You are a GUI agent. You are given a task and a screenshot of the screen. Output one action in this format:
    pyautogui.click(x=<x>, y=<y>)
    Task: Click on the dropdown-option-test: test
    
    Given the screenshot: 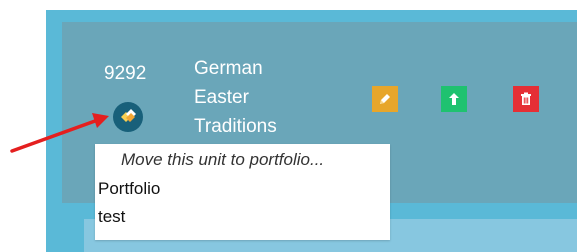 What is the action you would take?
    pyautogui.click(x=240, y=217)
    